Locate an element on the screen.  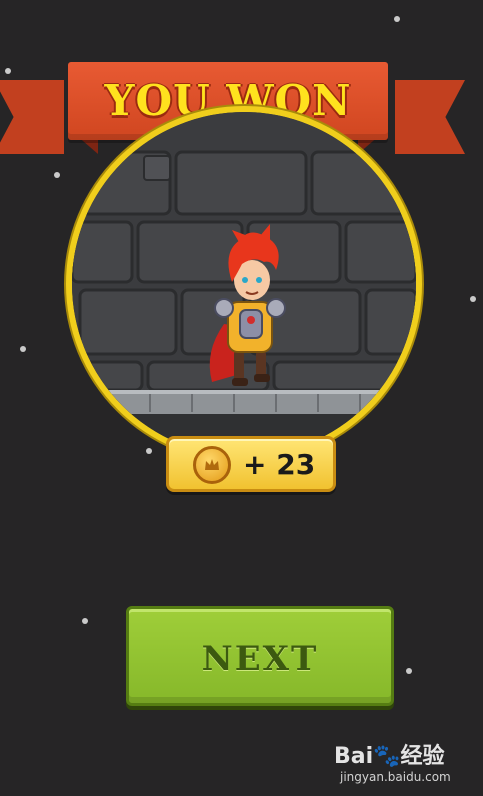
coin-icon is located at coordinates (212, 465).